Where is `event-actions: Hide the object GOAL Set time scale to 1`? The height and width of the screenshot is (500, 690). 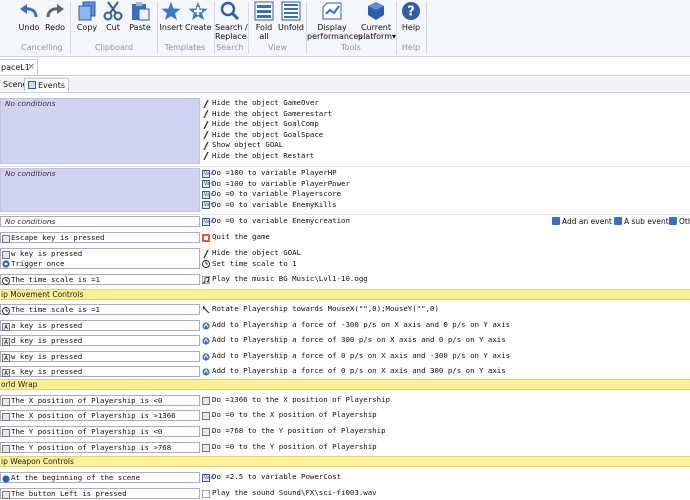 event-actions: Hide the object GOAL Set time scale to 1 is located at coordinates (445, 258).